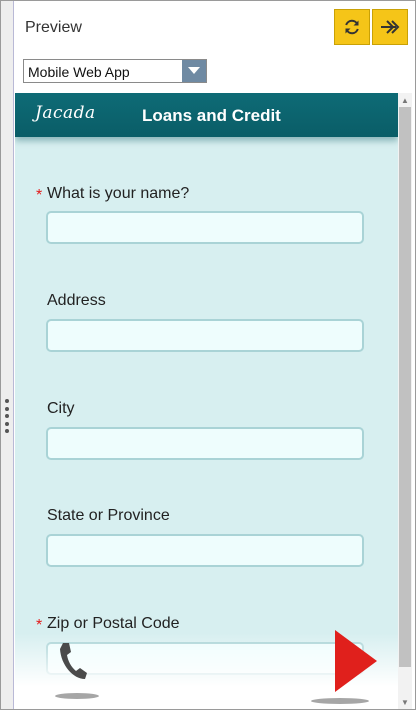  What do you see at coordinates (340, 701) in the screenshot?
I see `next-button-shadow` at bounding box center [340, 701].